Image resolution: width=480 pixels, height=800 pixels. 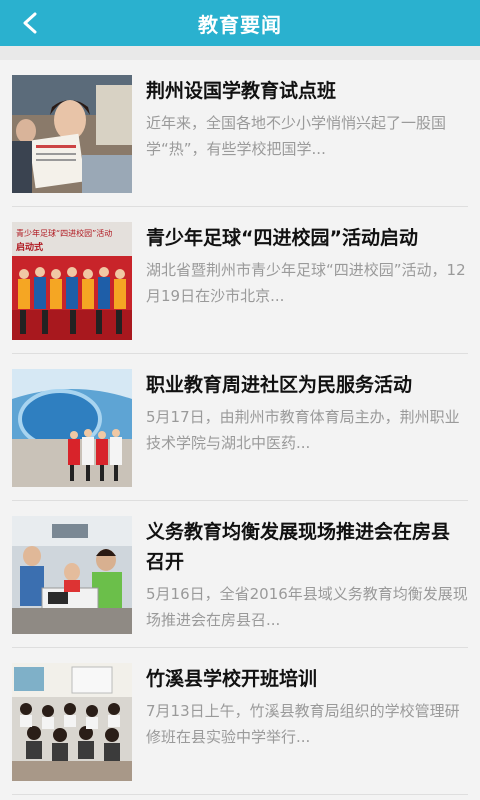 I want to click on page-title: 教育要闻, so click(x=240, y=24).